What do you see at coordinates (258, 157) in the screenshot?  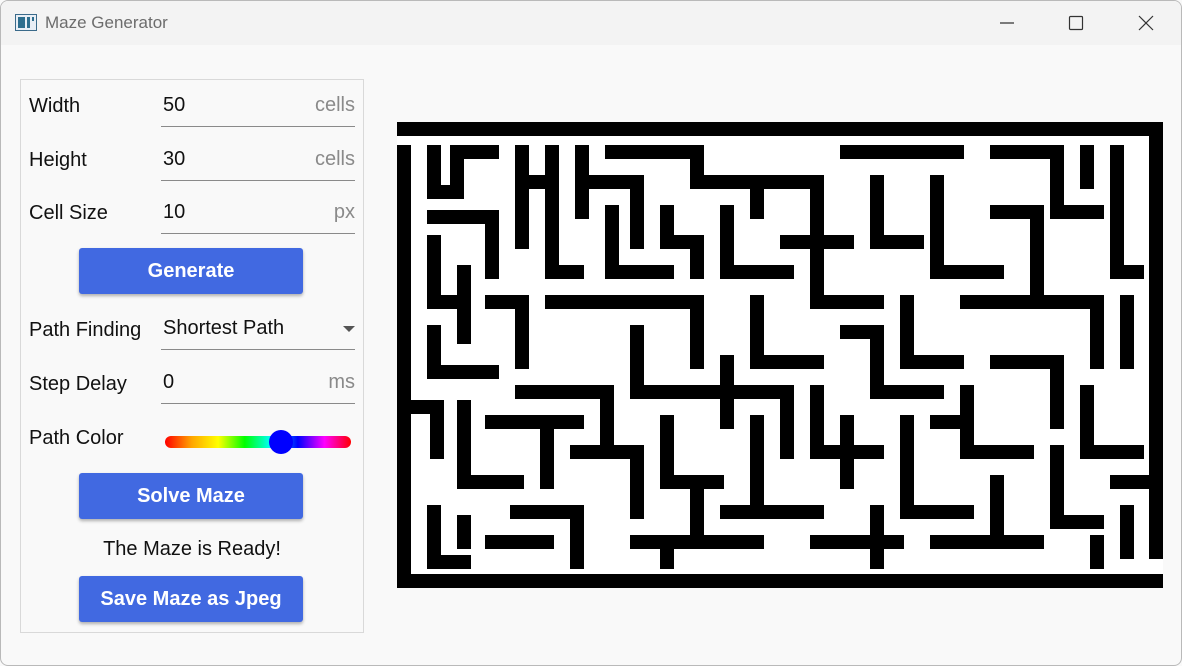 I see `height-field: 30 cells` at bounding box center [258, 157].